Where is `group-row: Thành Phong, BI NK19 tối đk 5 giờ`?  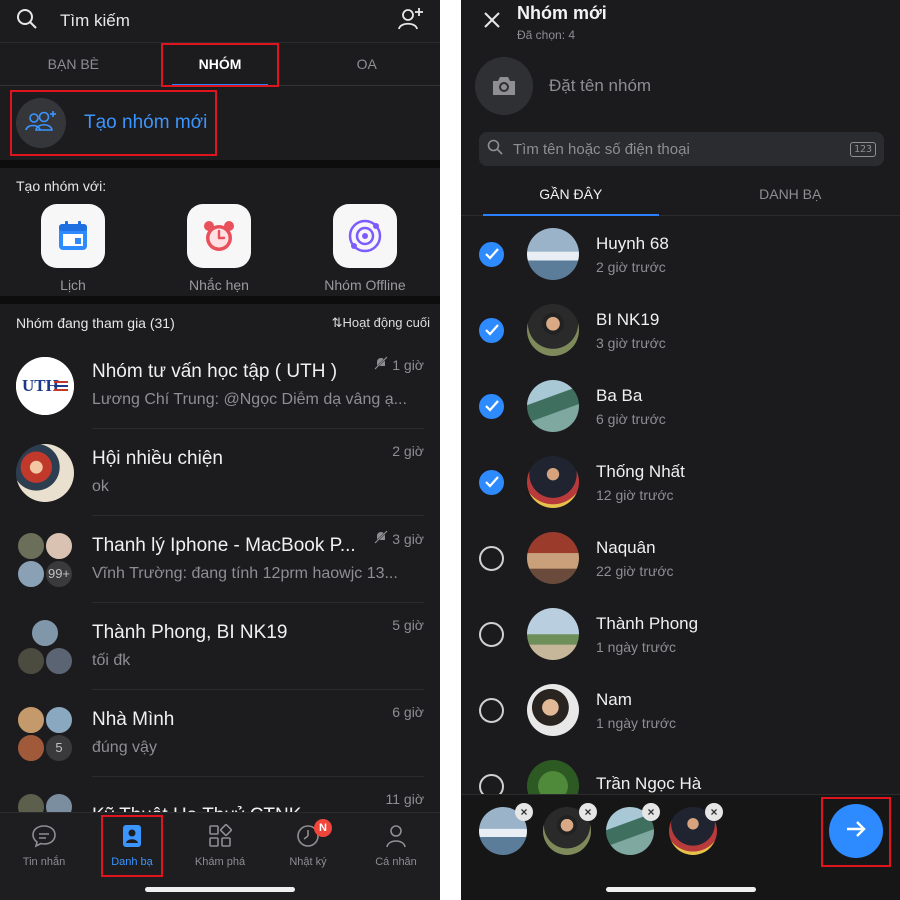 group-row: Thành Phong, BI NK19 tối đk 5 giờ is located at coordinates (220, 646).